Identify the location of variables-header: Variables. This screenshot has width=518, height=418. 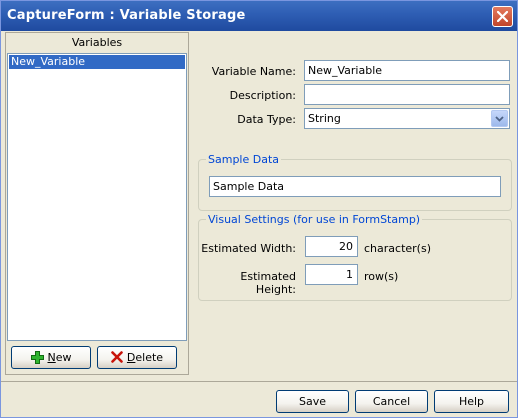
(97, 42).